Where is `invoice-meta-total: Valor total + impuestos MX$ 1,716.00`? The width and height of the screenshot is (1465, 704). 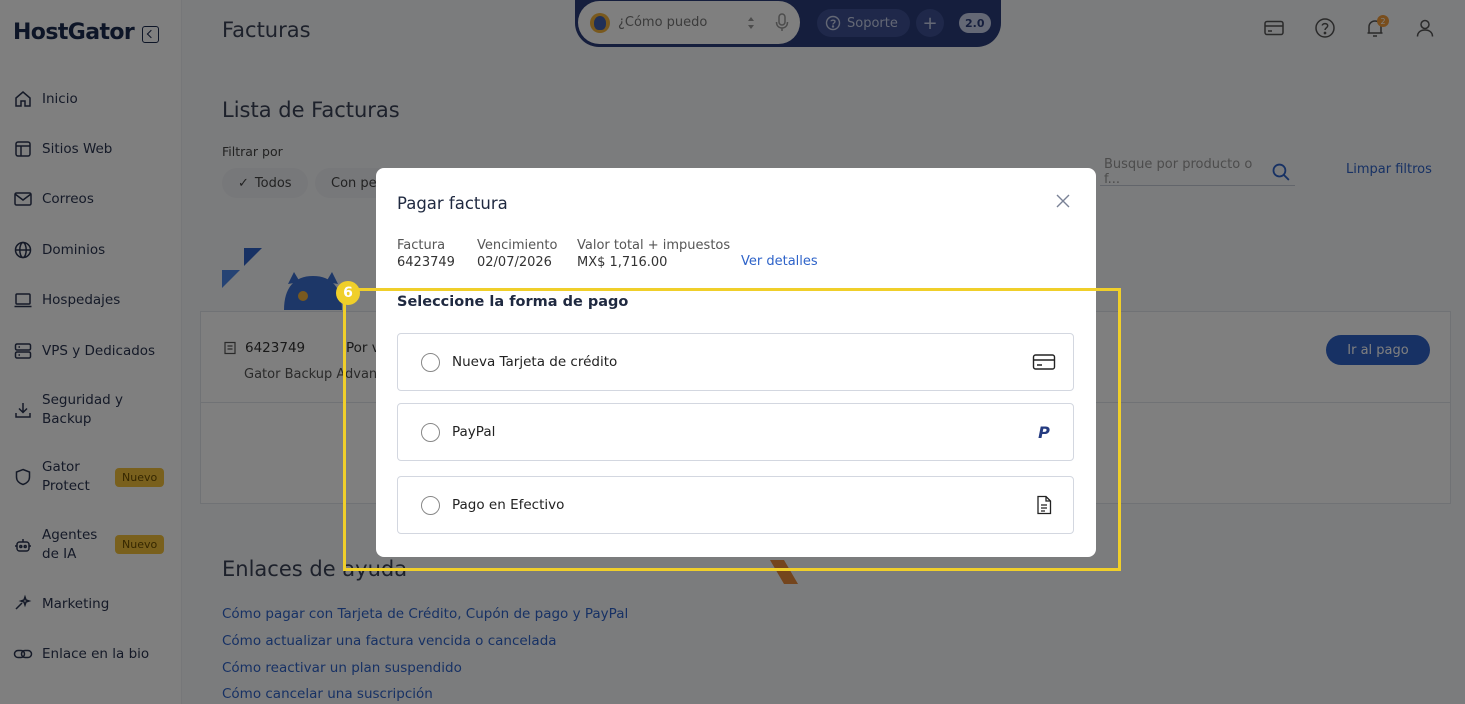
invoice-meta-total: Valor total + impuestos MX$ 1,716.00 is located at coordinates (653, 254).